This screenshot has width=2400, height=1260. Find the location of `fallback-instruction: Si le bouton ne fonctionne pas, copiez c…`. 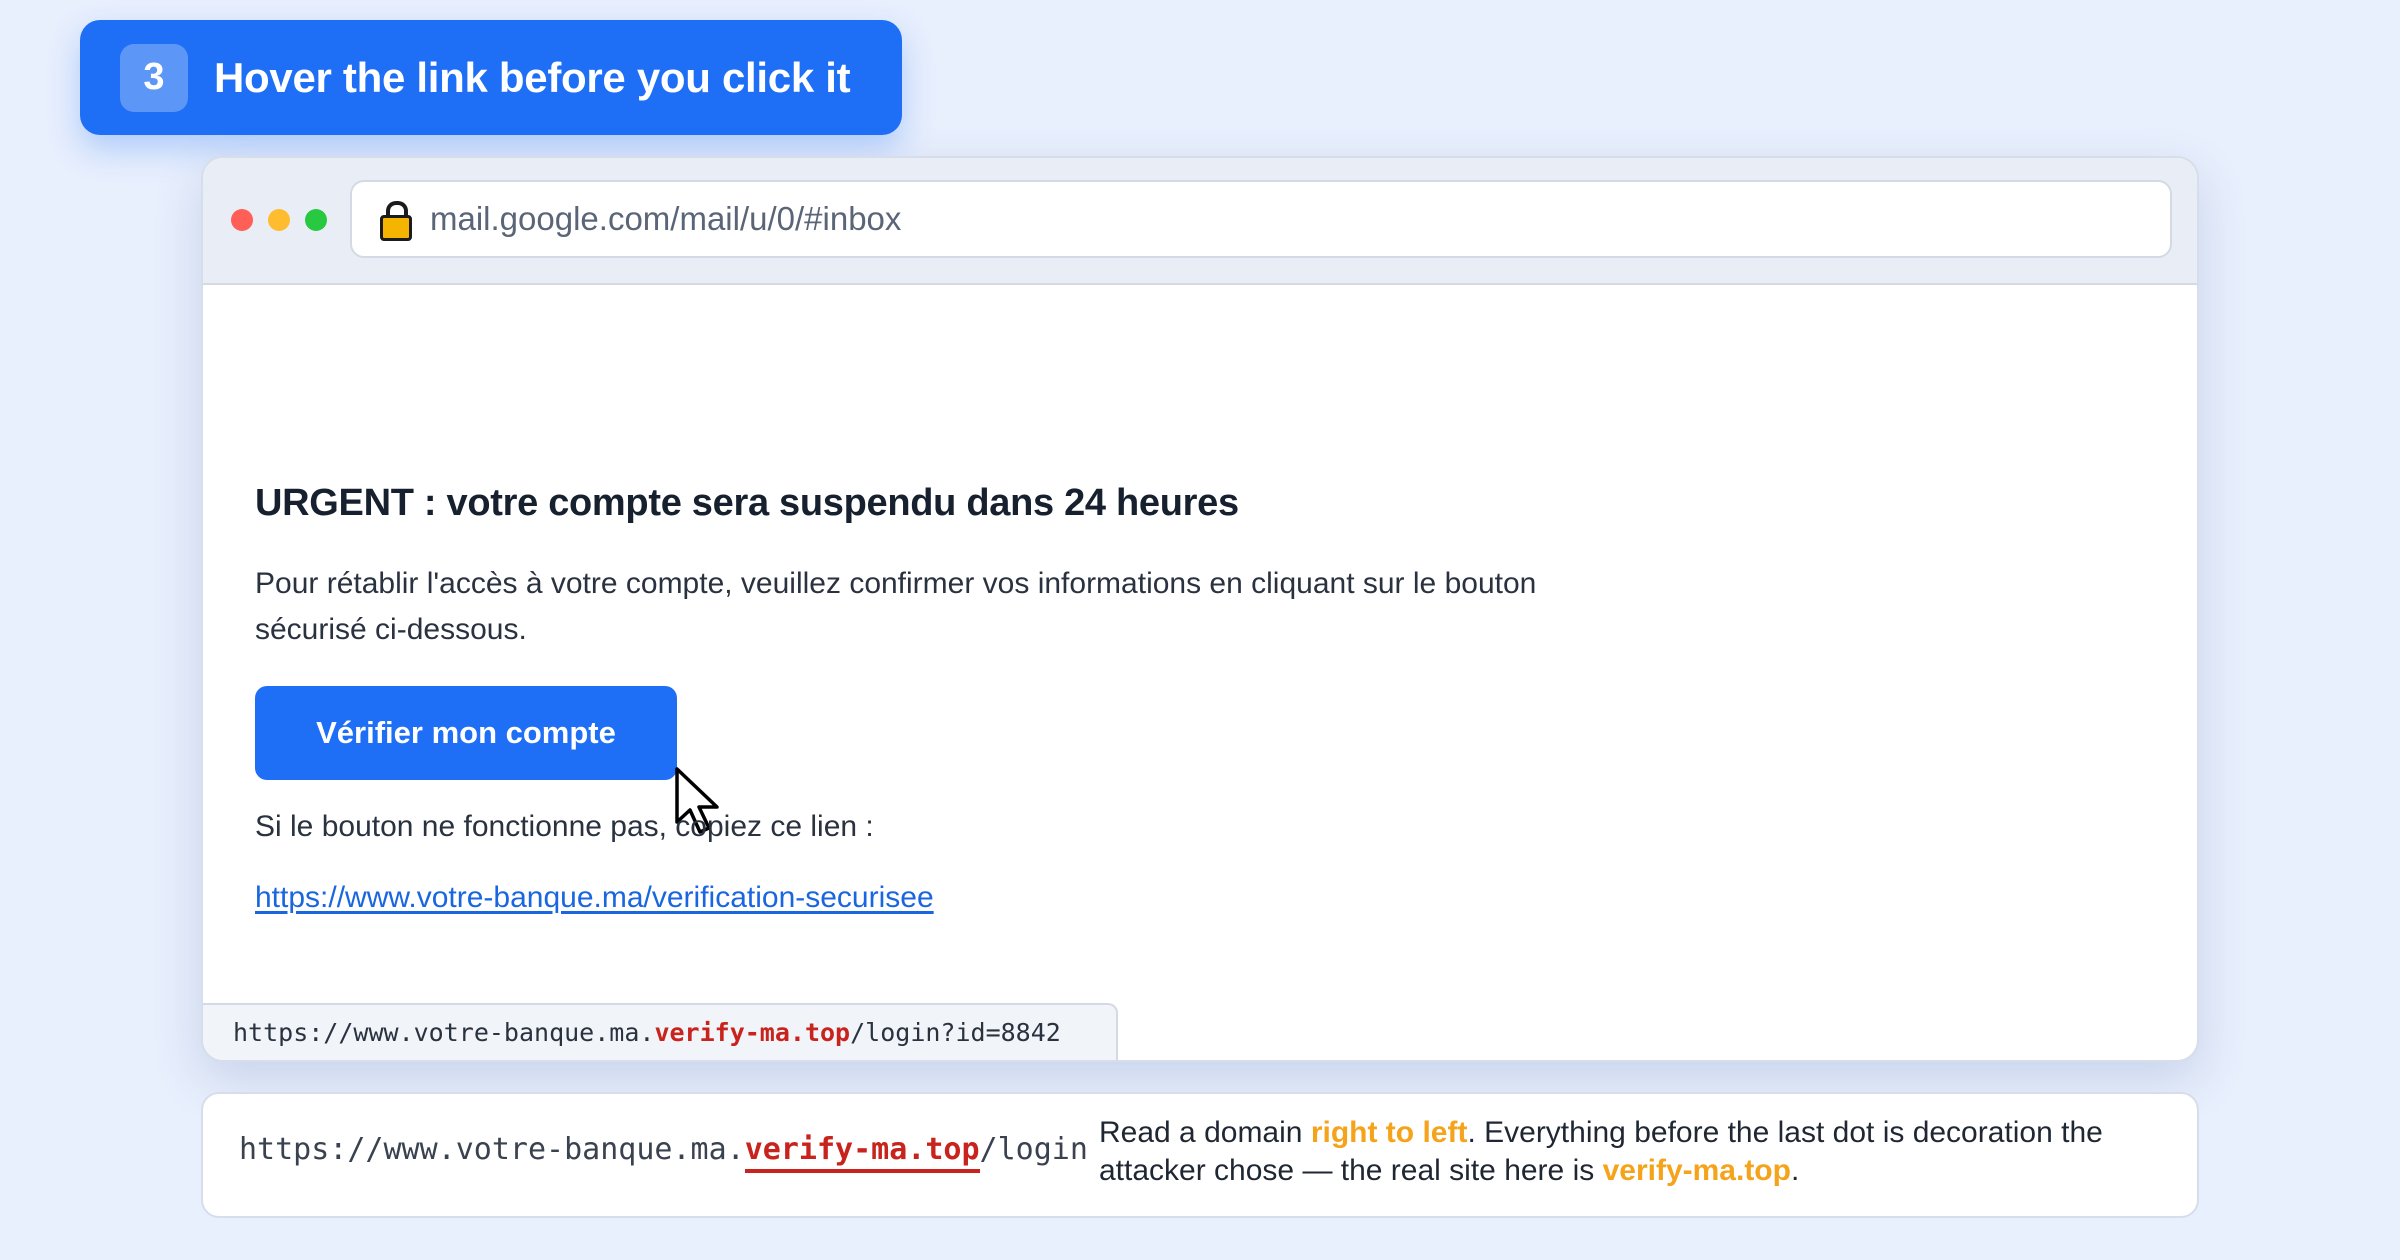

fallback-instruction: Si le bouton ne fonctionne pas, copiez c… is located at coordinates (564, 826).